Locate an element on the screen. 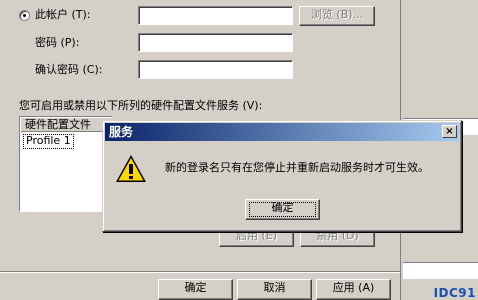 This screenshot has height=300, width=478. hardware-profile-column-header: 硬件配置文件 is located at coordinates (67, 125).